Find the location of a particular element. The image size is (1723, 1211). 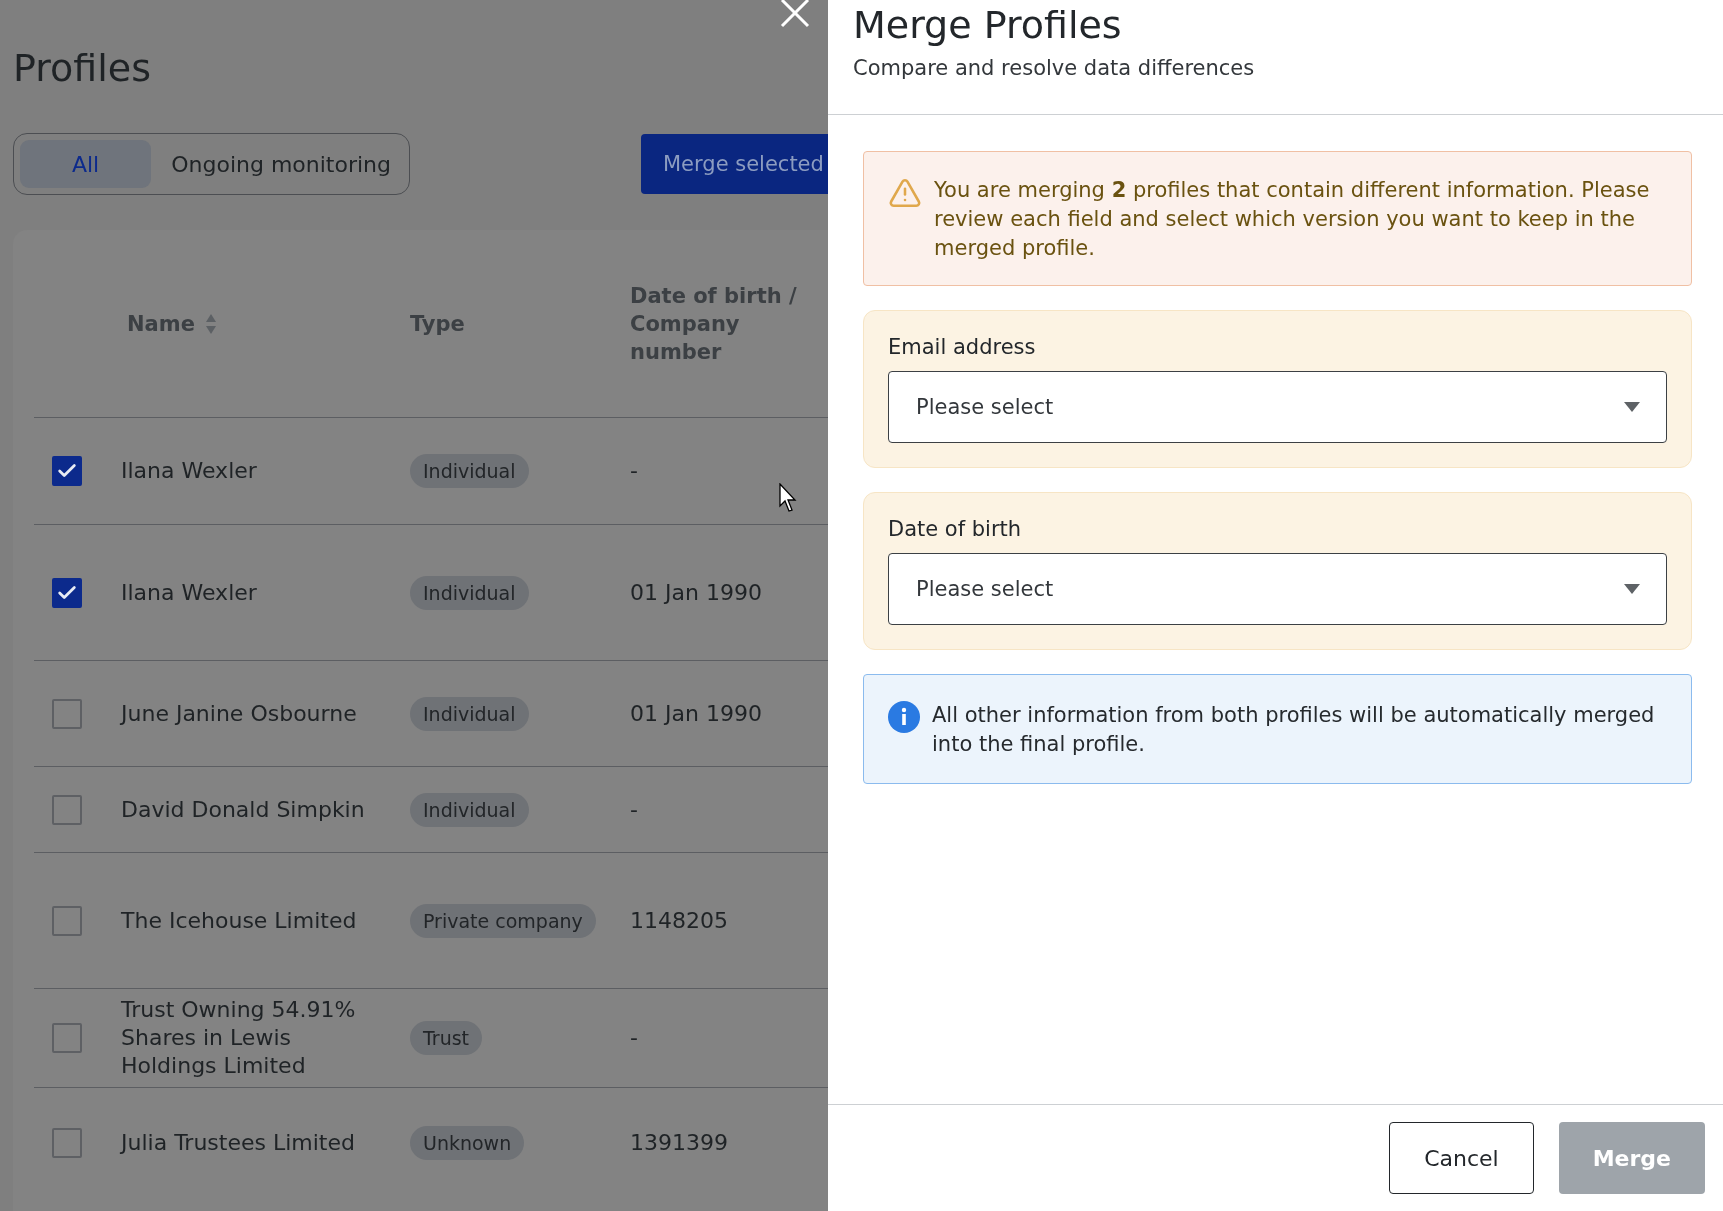

page-title: Profiles is located at coordinates (82, 68).